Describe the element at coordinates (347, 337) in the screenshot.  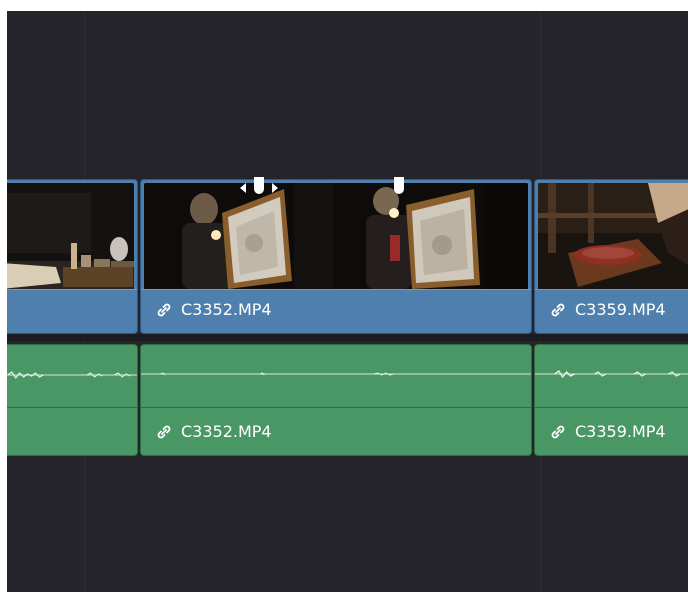
I see `track-separator` at that location.